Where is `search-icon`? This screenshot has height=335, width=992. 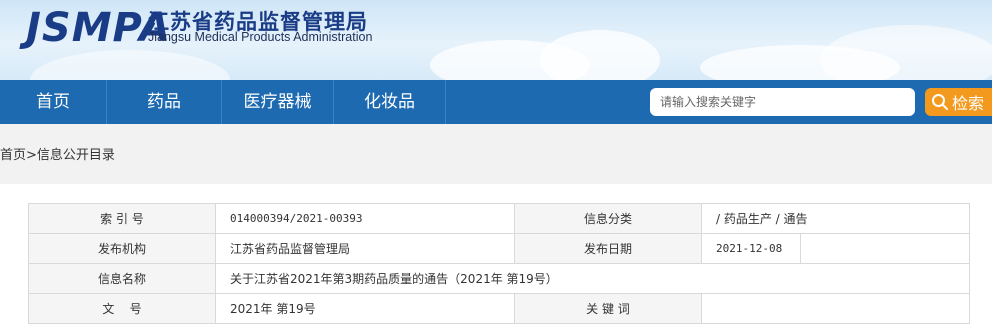 search-icon is located at coordinates (940, 102).